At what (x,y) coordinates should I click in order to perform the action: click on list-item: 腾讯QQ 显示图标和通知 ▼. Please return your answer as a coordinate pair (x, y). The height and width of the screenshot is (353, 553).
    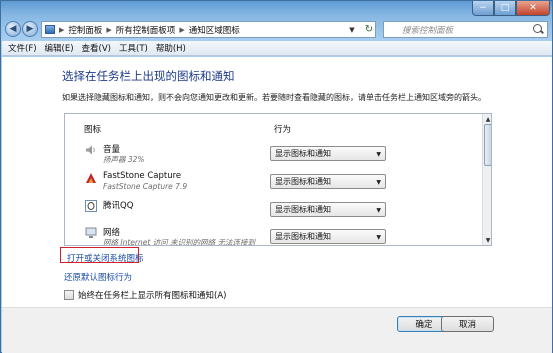
    Looking at the image, I should click on (273, 212).